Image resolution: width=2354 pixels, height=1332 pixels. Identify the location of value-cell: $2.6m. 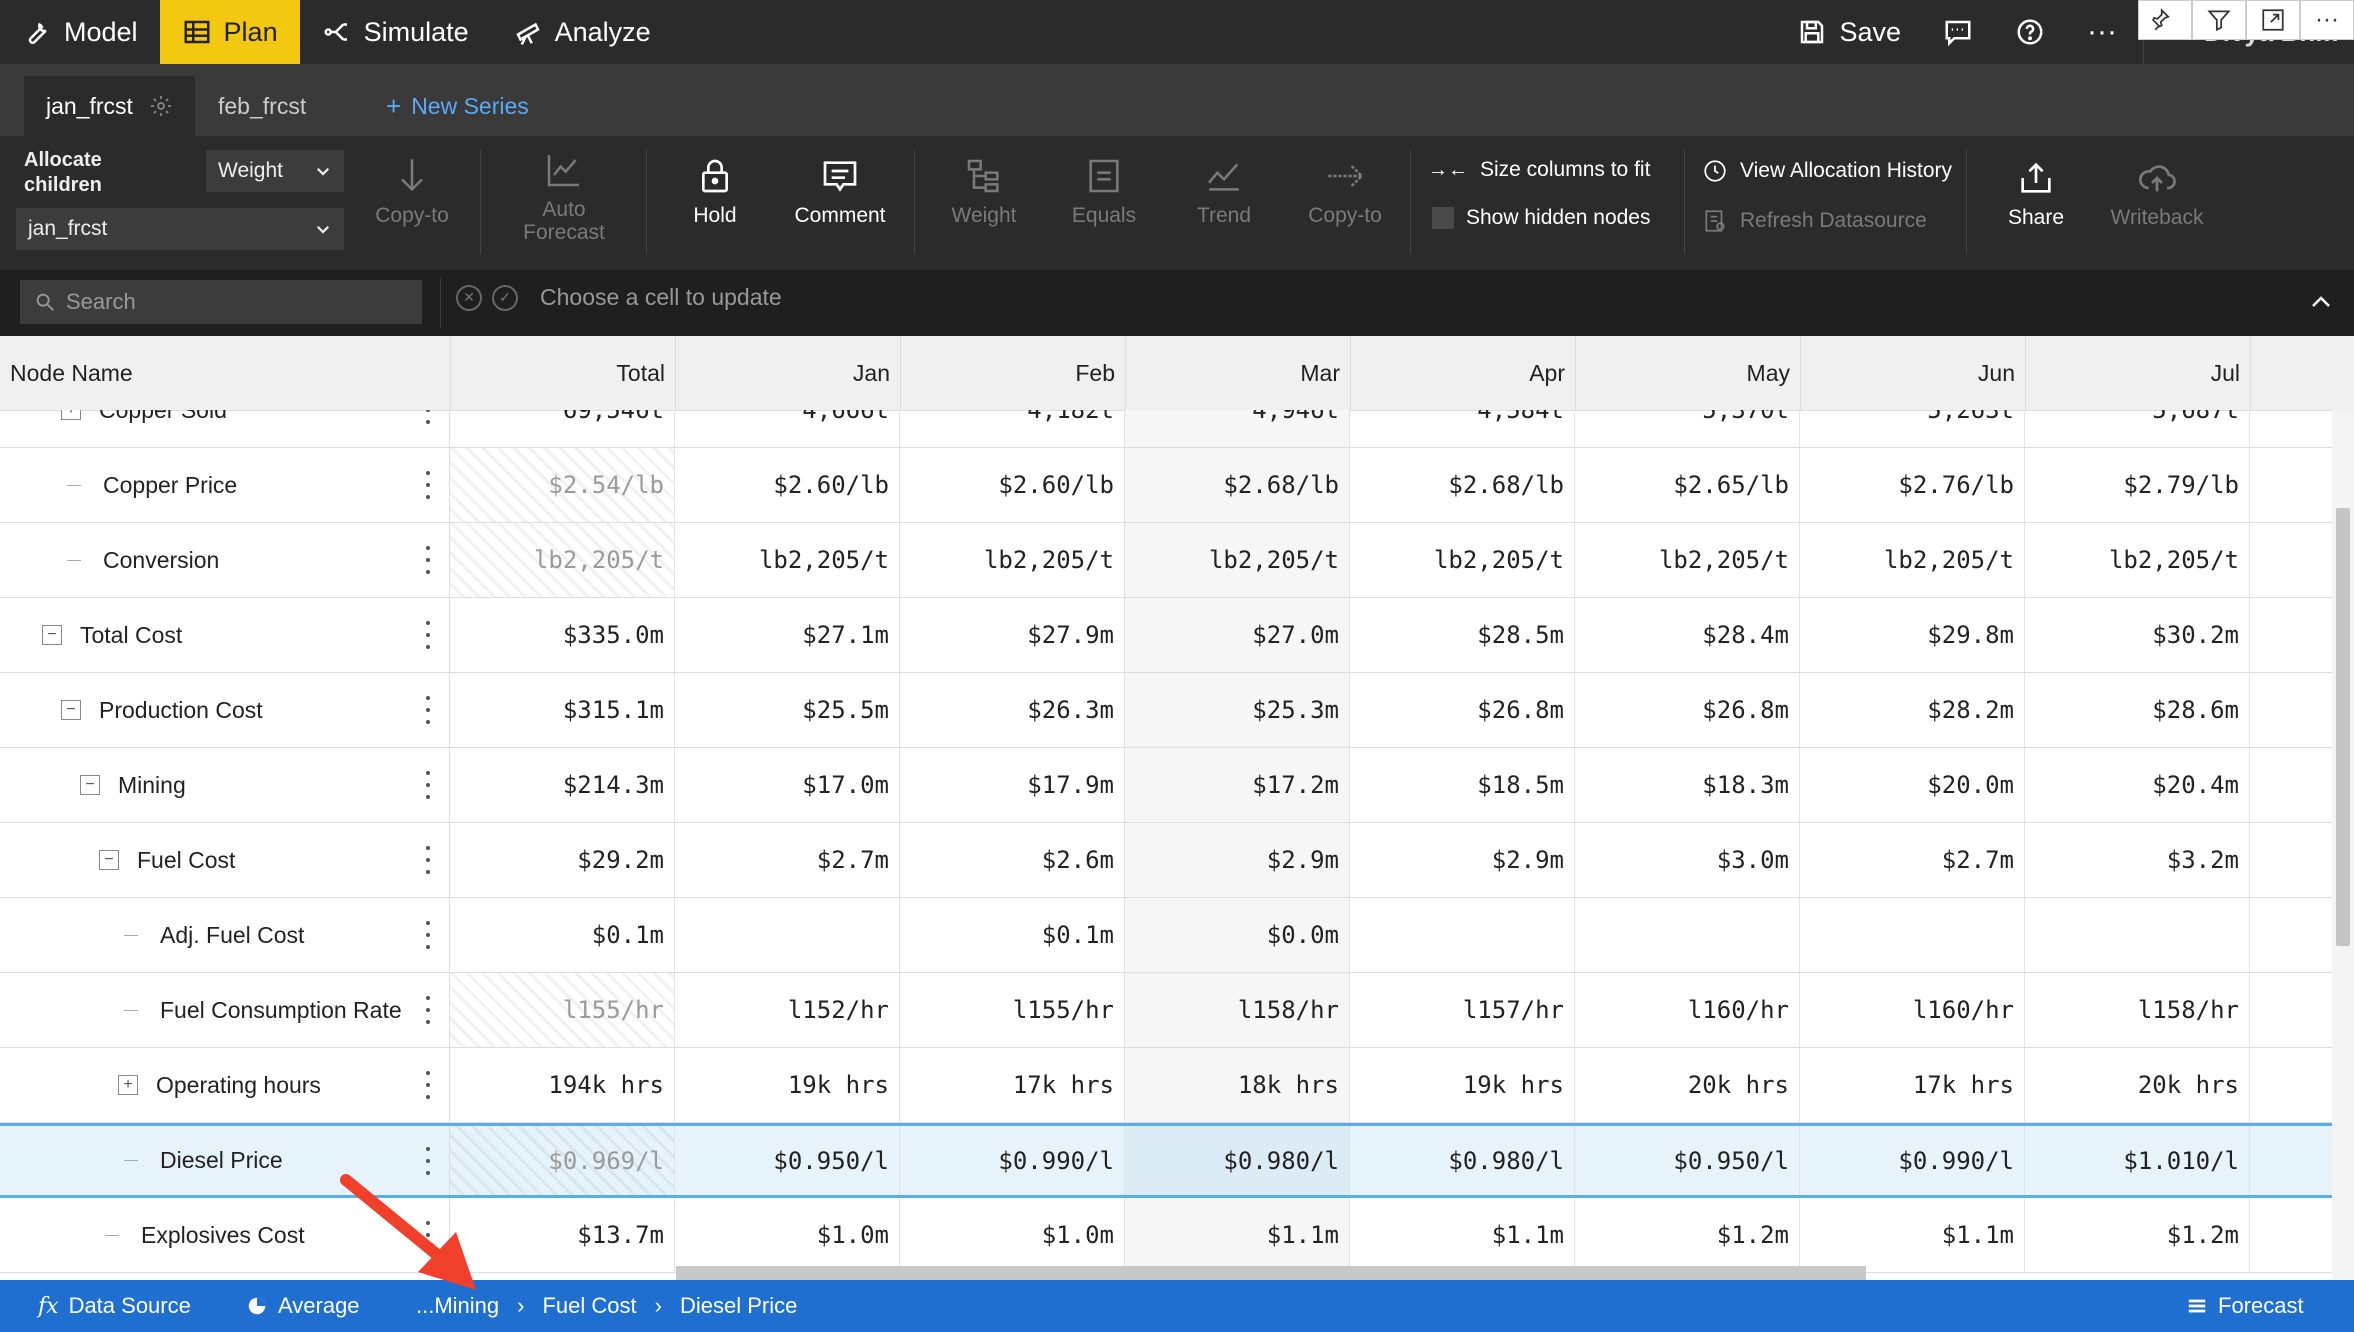
(1012, 860).